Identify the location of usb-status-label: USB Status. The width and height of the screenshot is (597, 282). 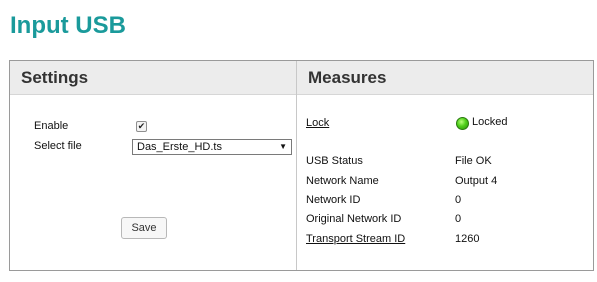
(334, 161).